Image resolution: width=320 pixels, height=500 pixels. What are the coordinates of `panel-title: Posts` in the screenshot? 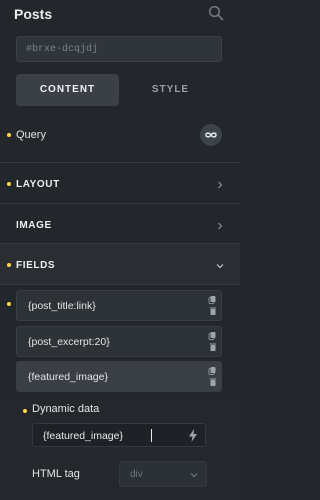 It's located at (33, 14).